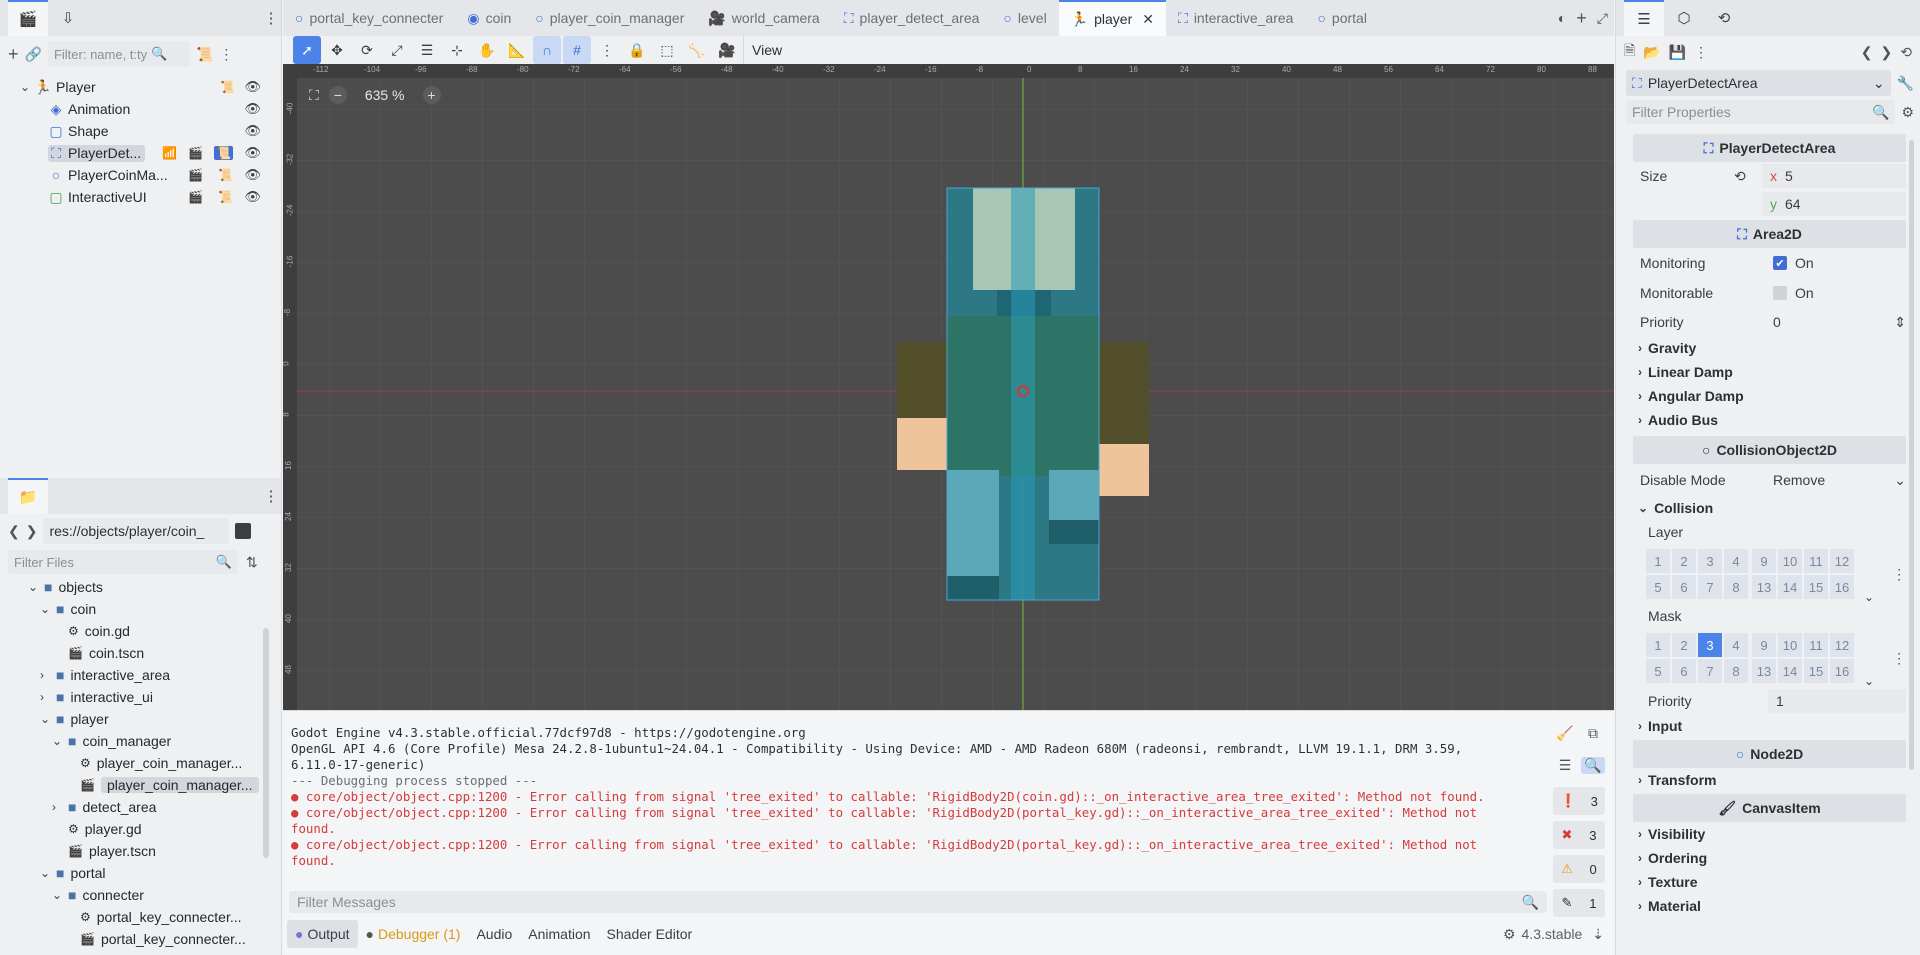 The image size is (1920, 955). I want to click on resource-menu-icon: ⋮, so click(1701, 52).